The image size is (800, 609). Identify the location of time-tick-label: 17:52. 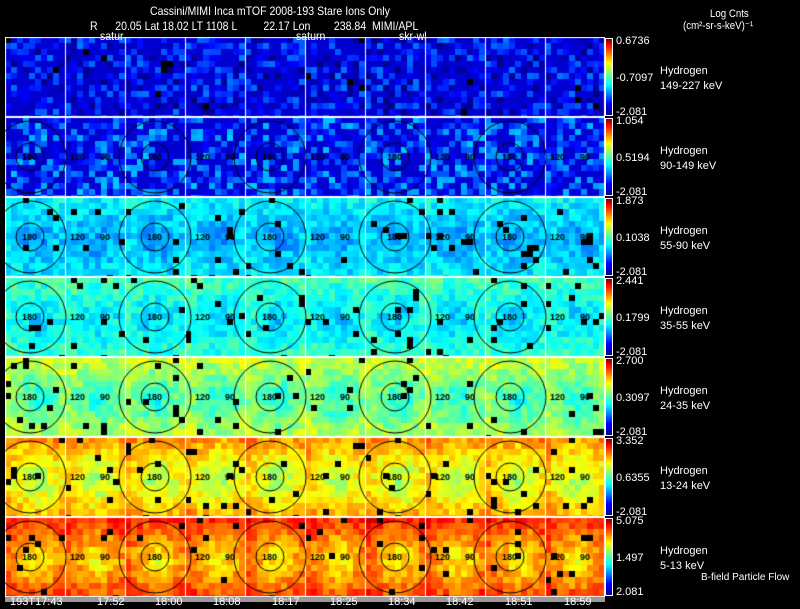
(111, 602).